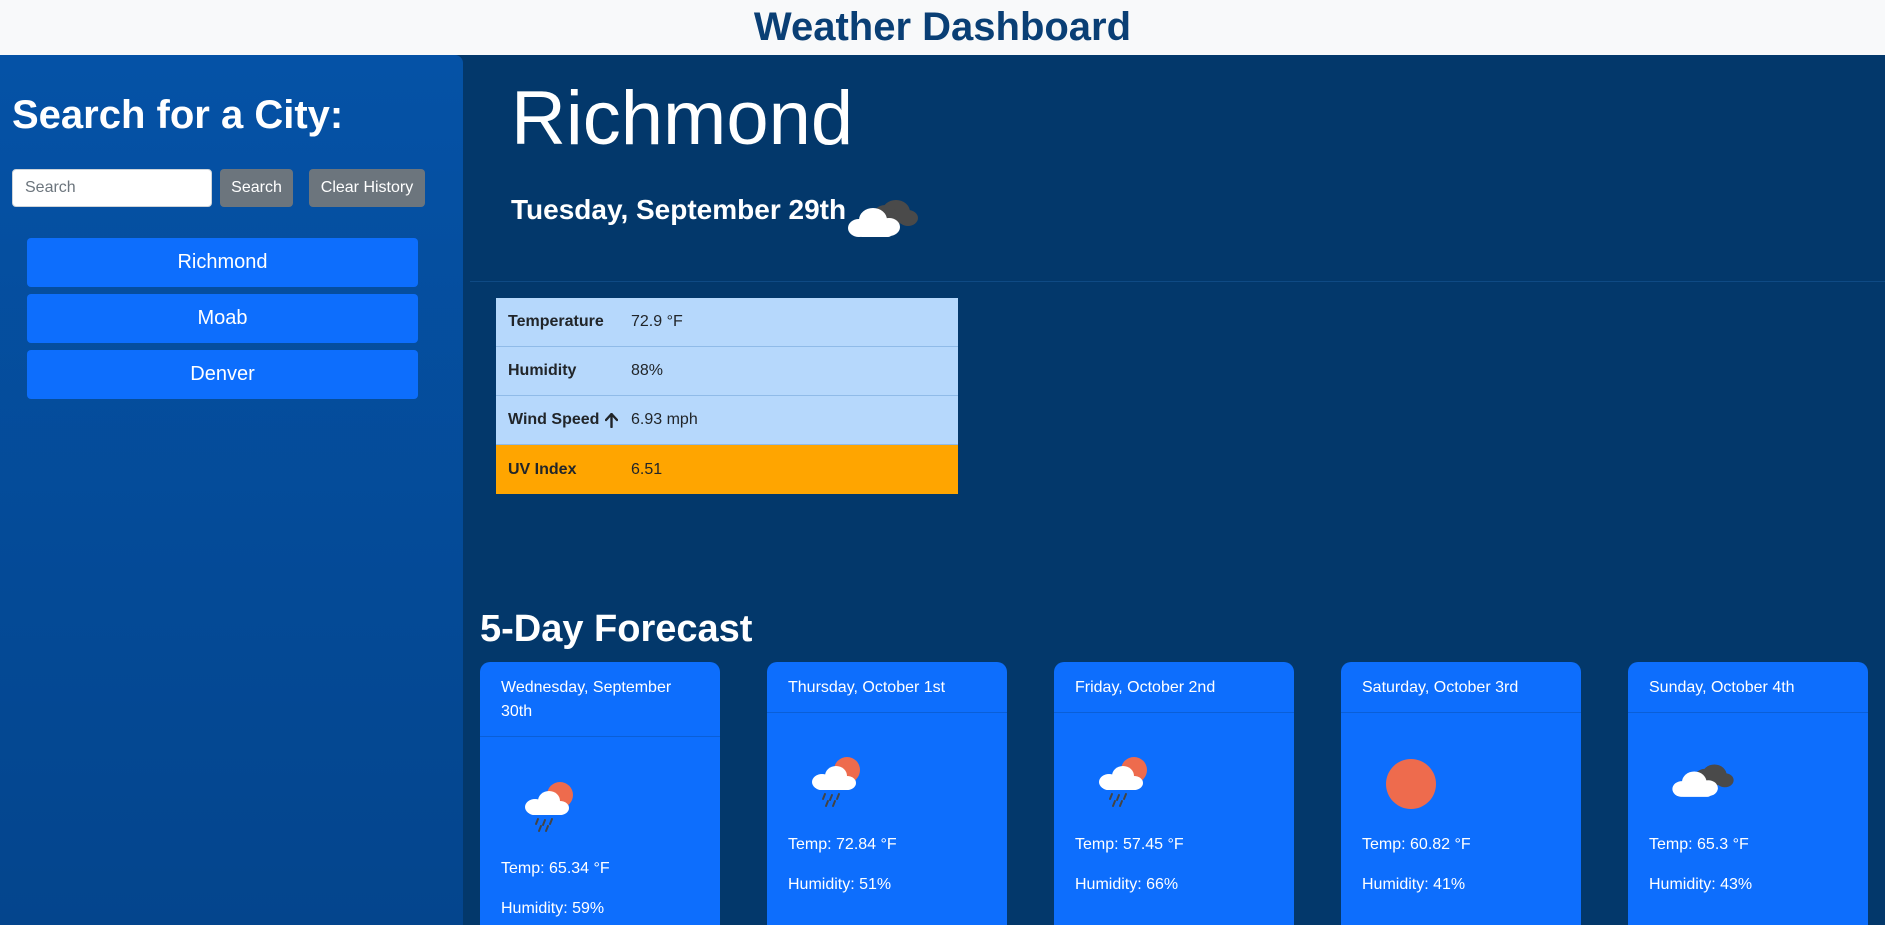  Describe the element at coordinates (222, 262) in the screenshot. I see `history-item-richmond: Richmond` at that location.